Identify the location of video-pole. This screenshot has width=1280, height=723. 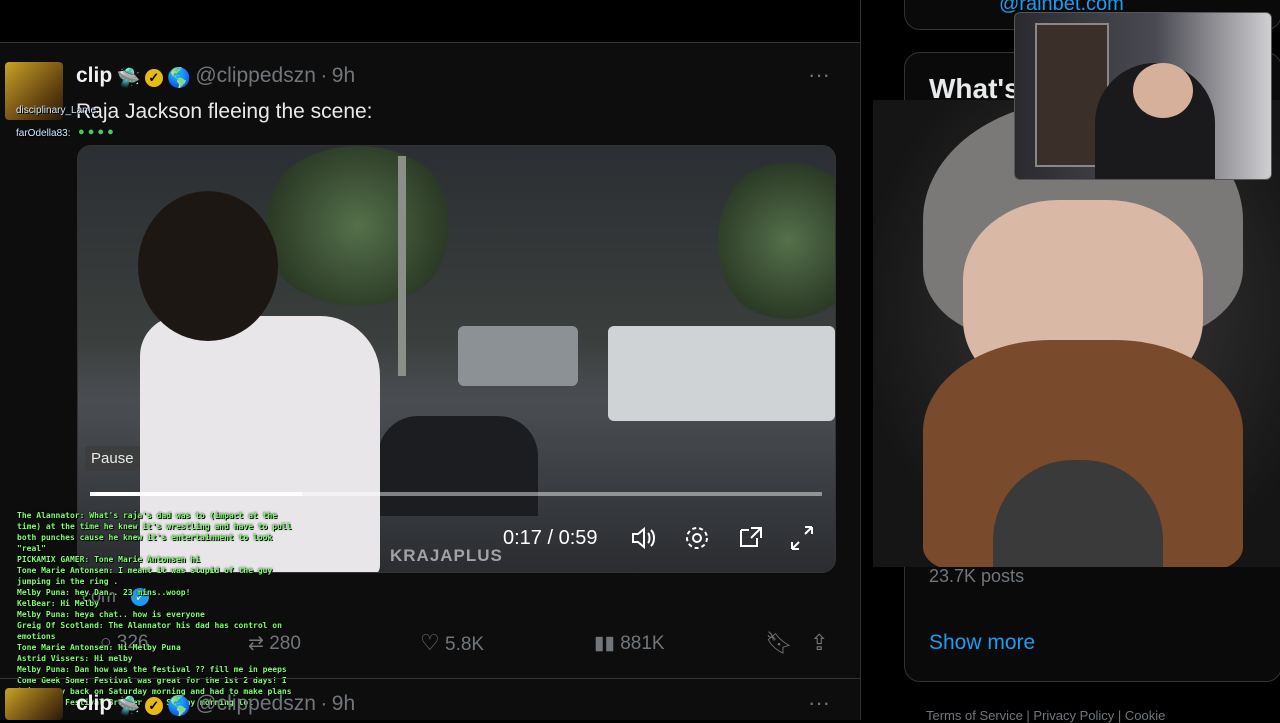
(402, 266).